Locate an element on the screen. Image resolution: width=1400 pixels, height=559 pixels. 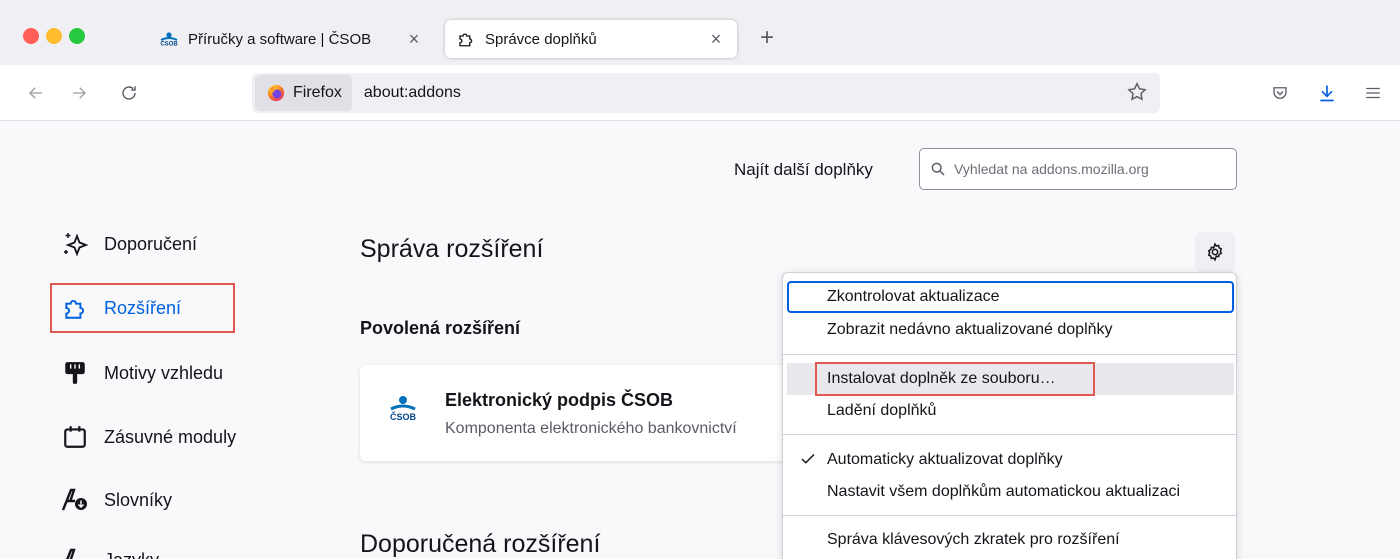
tab-title: Příručky a software | ČSOB is located at coordinates (280, 39).